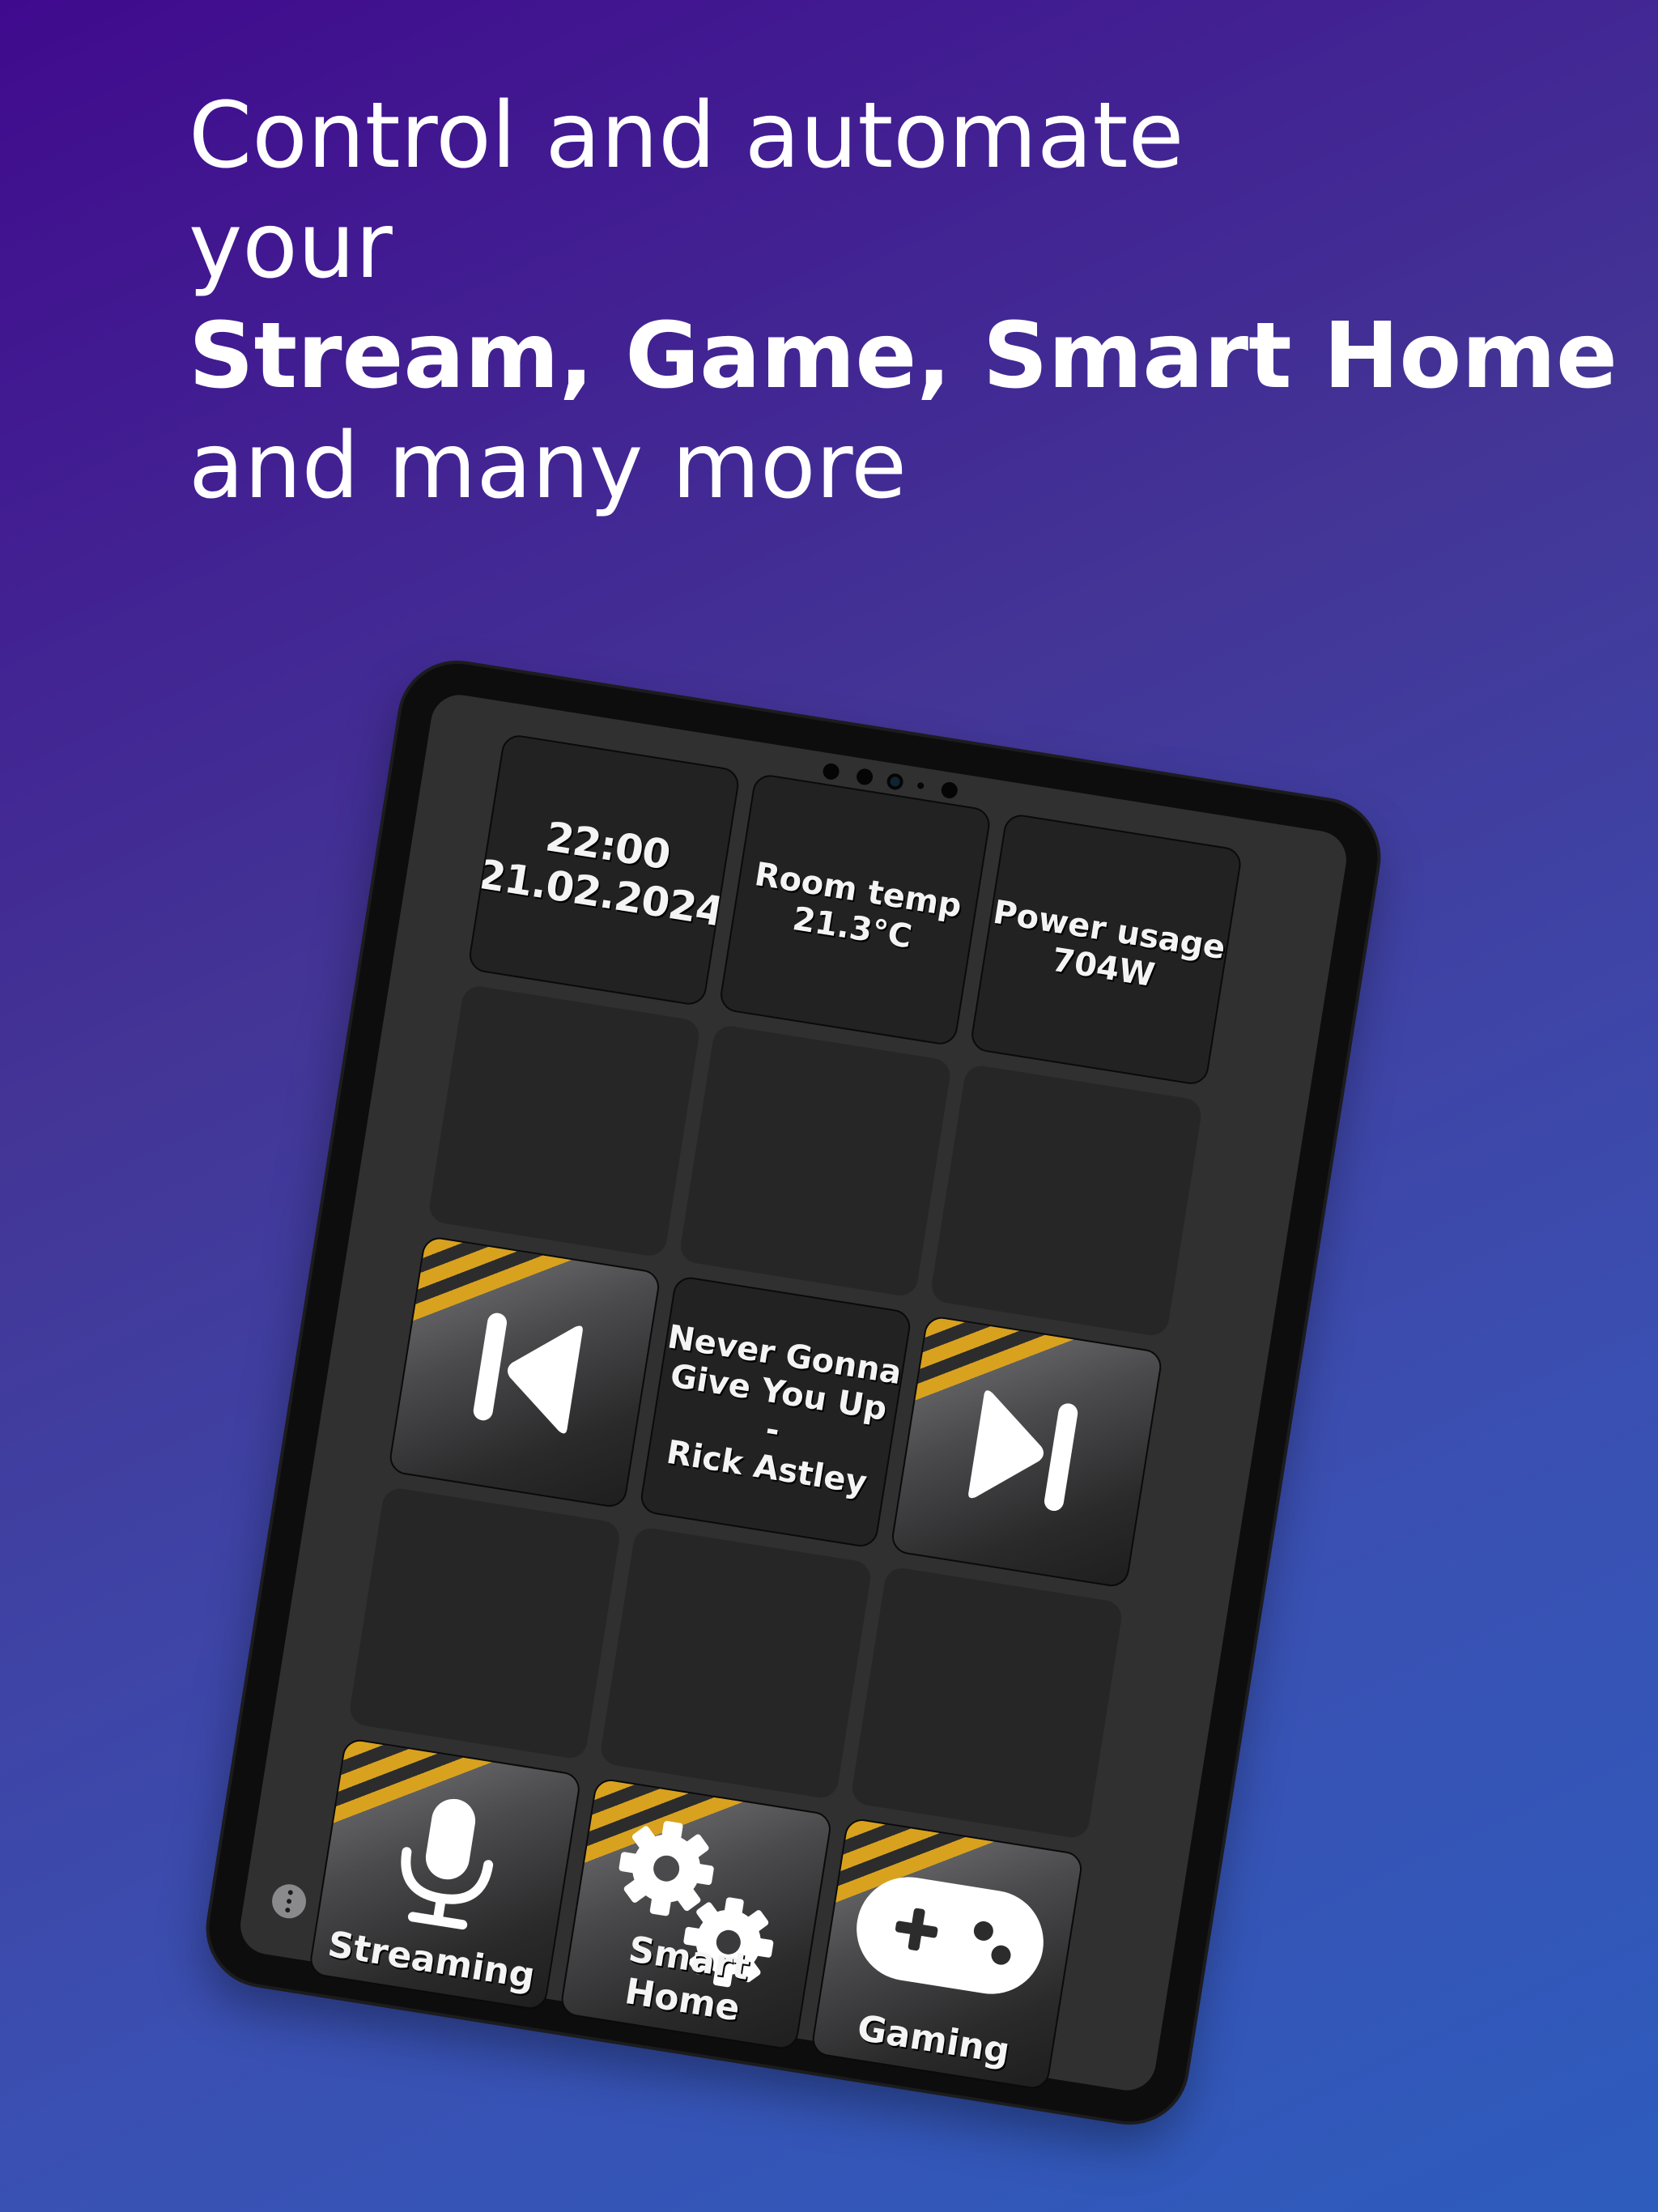 The width and height of the screenshot is (1658, 2212). What do you see at coordinates (604, 870) in the screenshot?
I see `clock-tile: 22:00 21.02.2024` at bounding box center [604, 870].